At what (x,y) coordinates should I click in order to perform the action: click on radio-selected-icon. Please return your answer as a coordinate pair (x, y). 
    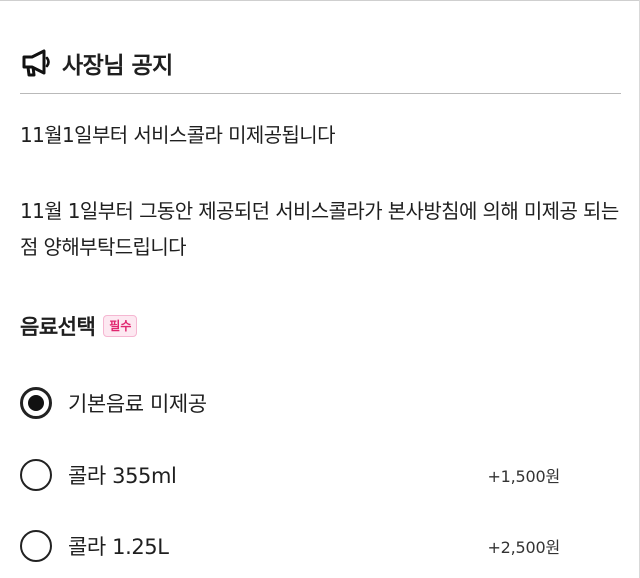
    Looking at the image, I should click on (36, 403).